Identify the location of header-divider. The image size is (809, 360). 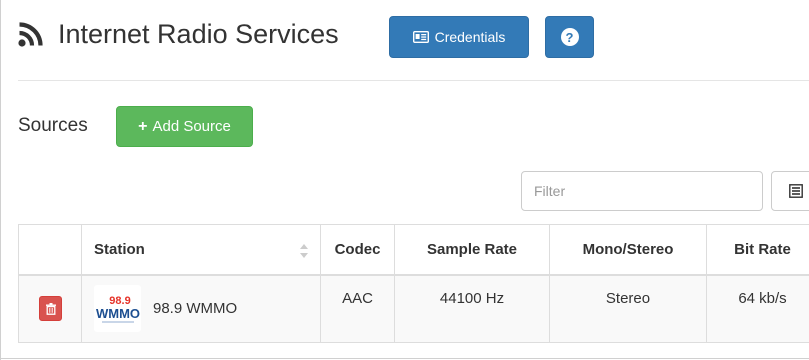
(413, 80).